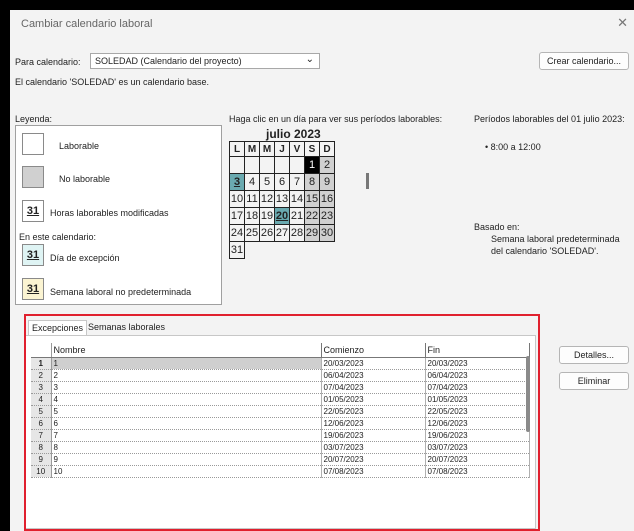 The image size is (634, 531). Describe the element at coordinates (477, 435) in the screenshot. I see `cell-end: 19/06/2023` at that location.